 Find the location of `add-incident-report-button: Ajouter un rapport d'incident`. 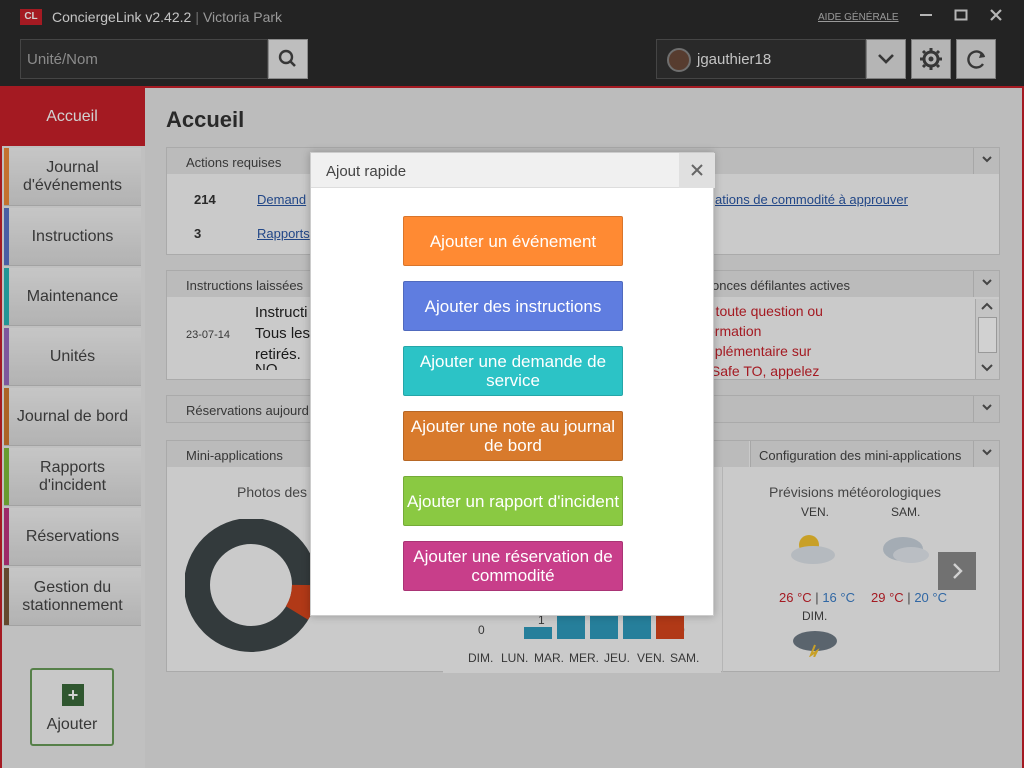

add-incident-report-button: Ajouter un rapport d'incident is located at coordinates (513, 501).